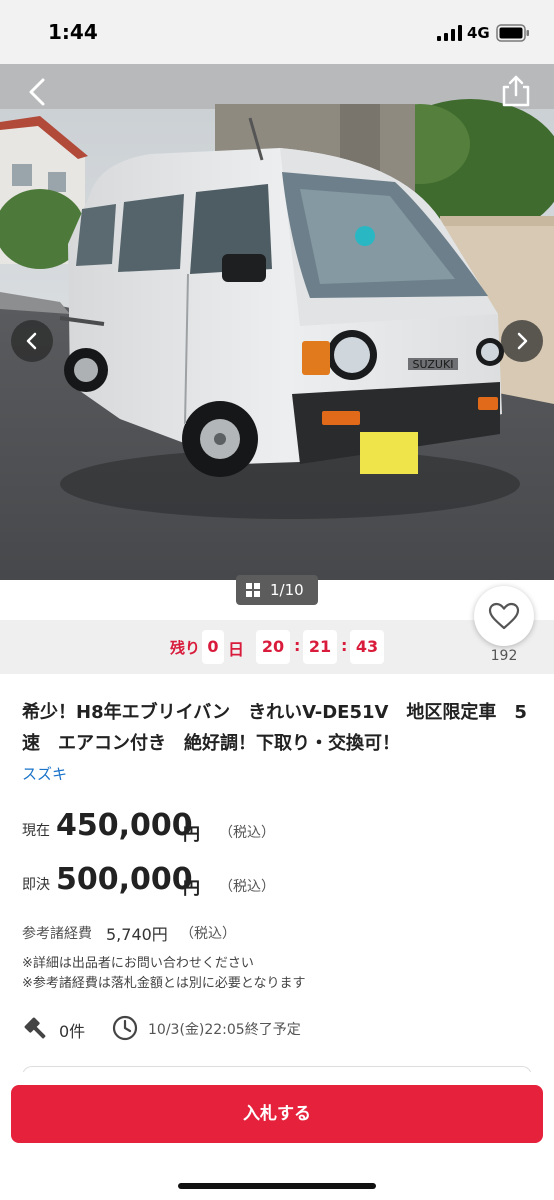  What do you see at coordinates (236, 649) in the screenshot?
I see `countdown-day-unit: 日` at bounding box center [236, 649].